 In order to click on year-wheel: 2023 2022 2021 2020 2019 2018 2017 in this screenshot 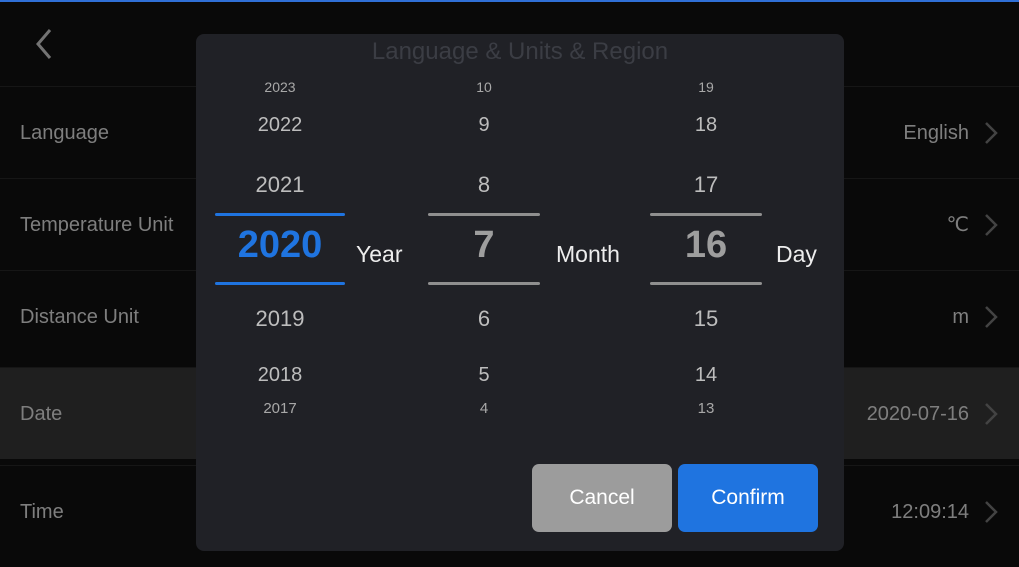, I will do `click(280, 249)`.